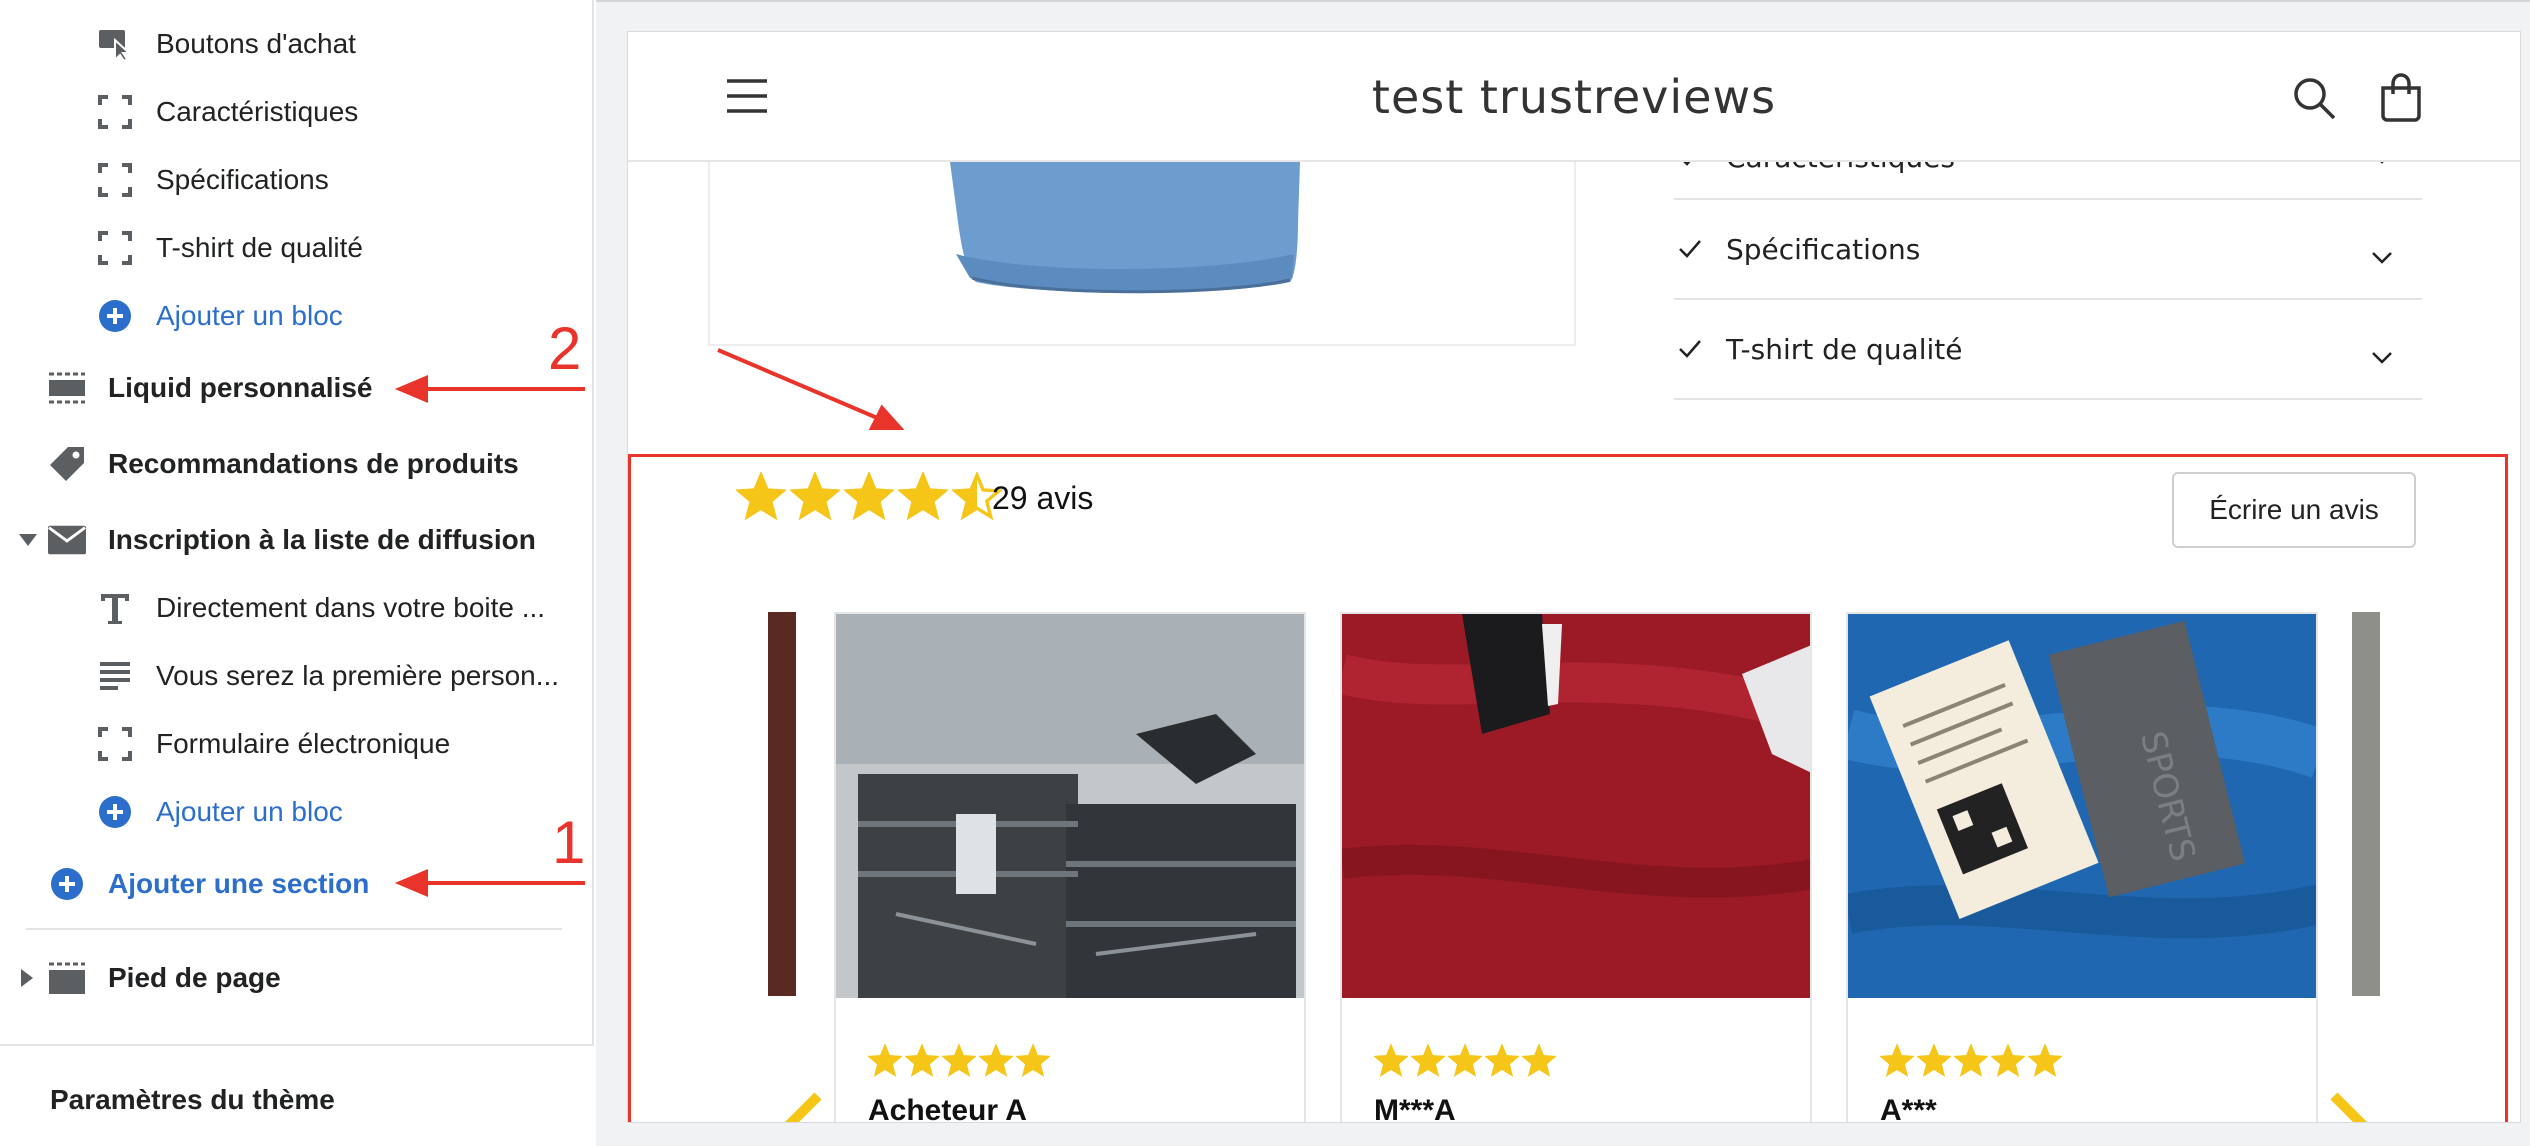 This screenshot has height=1146, width=2530. Describe the element at coordinates (67, 464) in the screenshot. I see `tag-icon` at that location.